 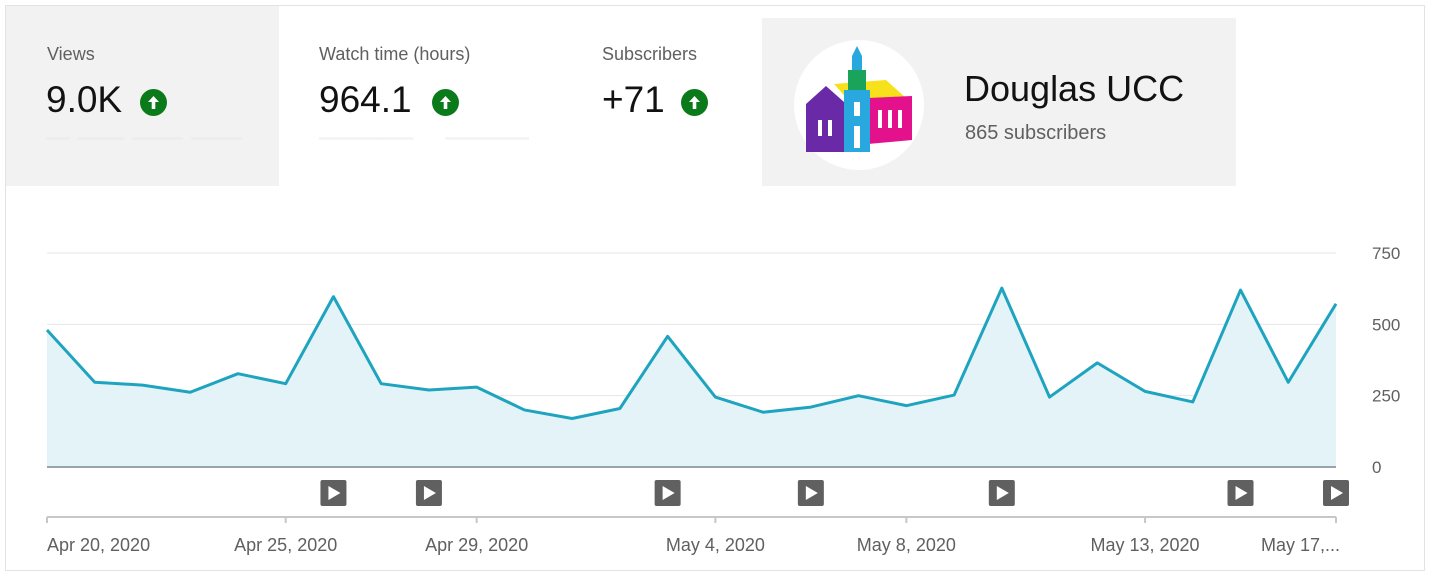 I want to click on x-tick-label: Apr 29, 2020, so click(x=476, y=545).